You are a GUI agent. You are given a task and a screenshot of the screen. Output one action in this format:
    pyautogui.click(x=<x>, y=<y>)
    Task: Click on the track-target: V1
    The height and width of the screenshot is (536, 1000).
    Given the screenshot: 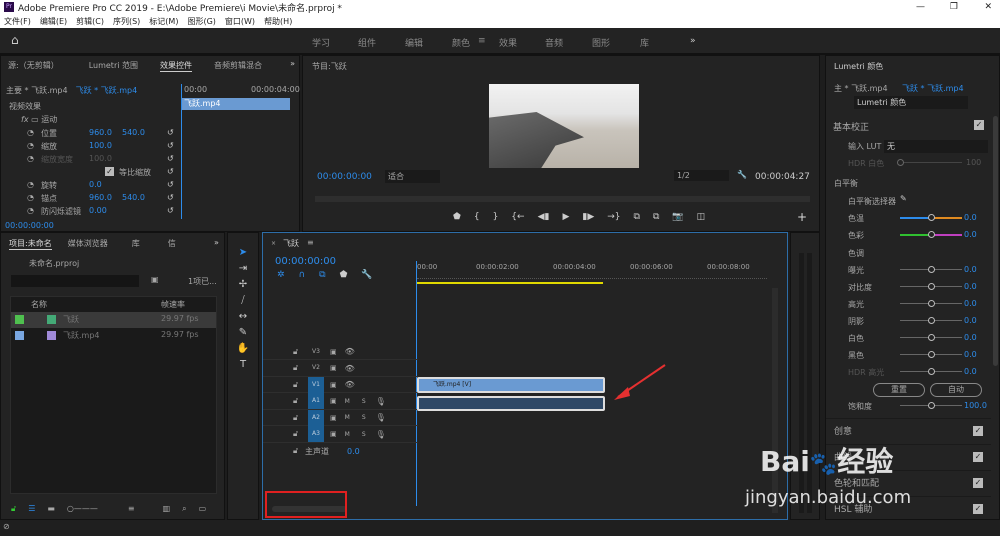 What is the action you would take?
    pyautogui.click(x=316, y=384)
    